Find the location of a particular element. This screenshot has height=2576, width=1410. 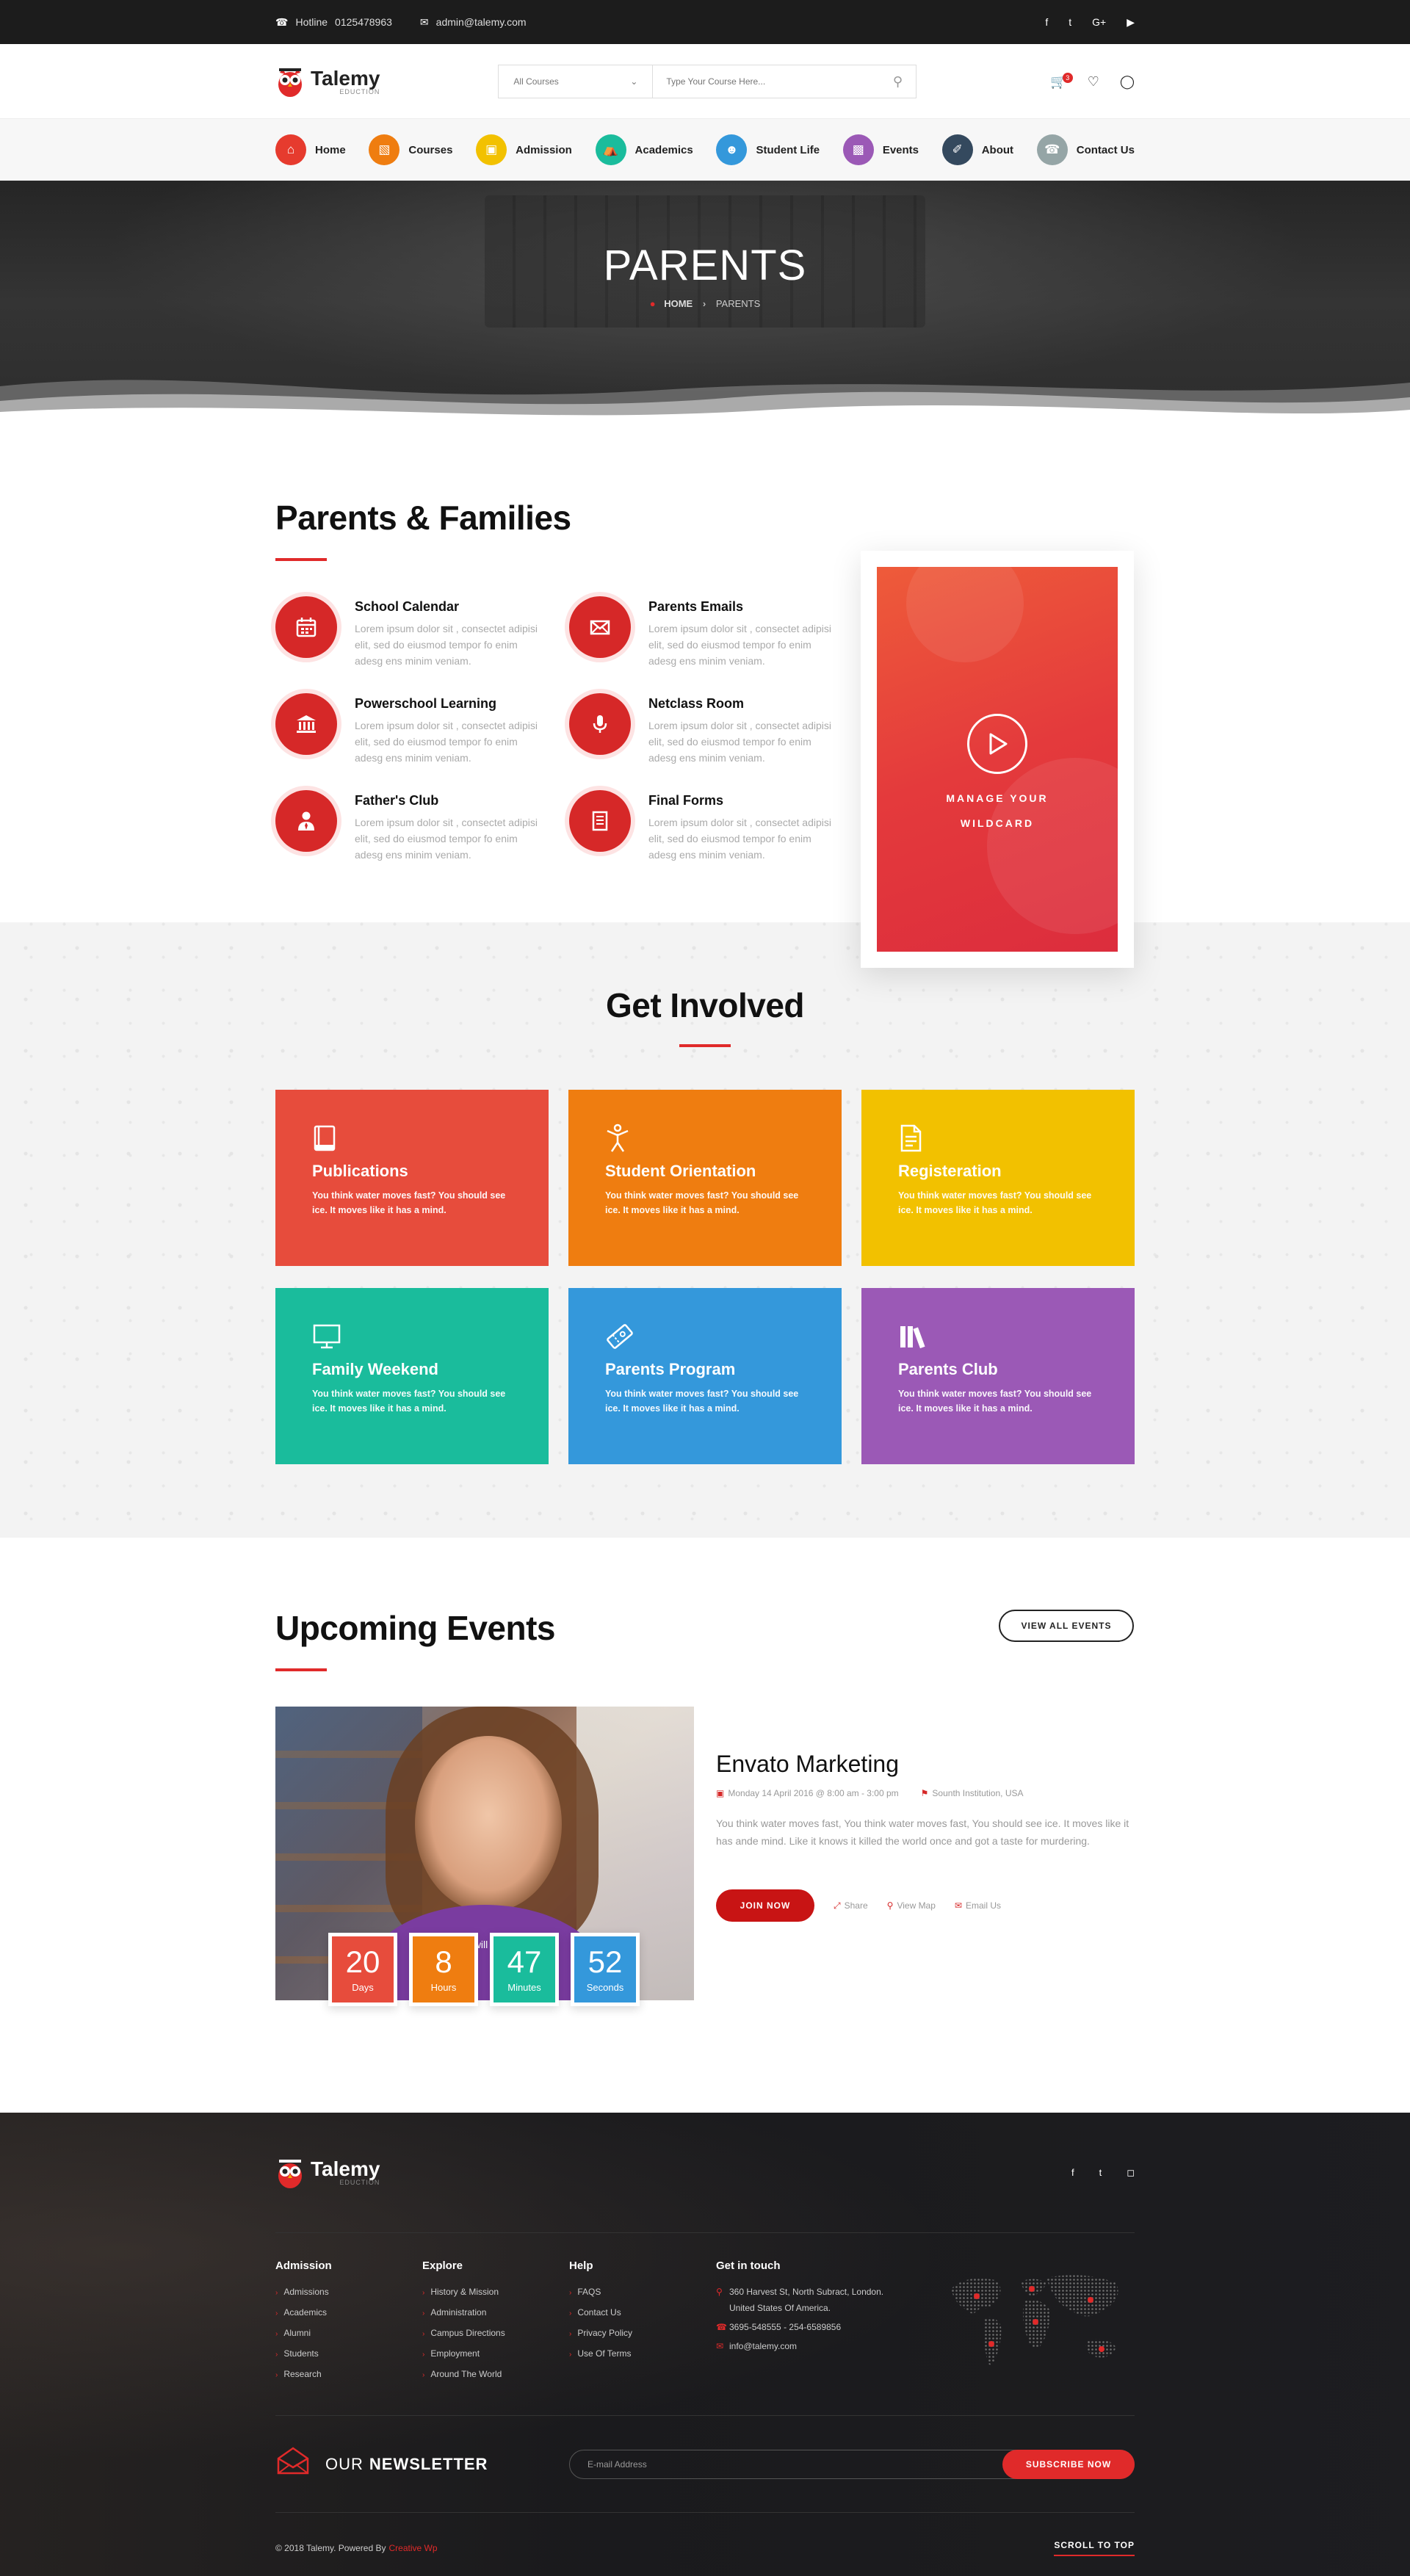

nav-item-admission: ▣ Admission is located at coordinates (524, 149).